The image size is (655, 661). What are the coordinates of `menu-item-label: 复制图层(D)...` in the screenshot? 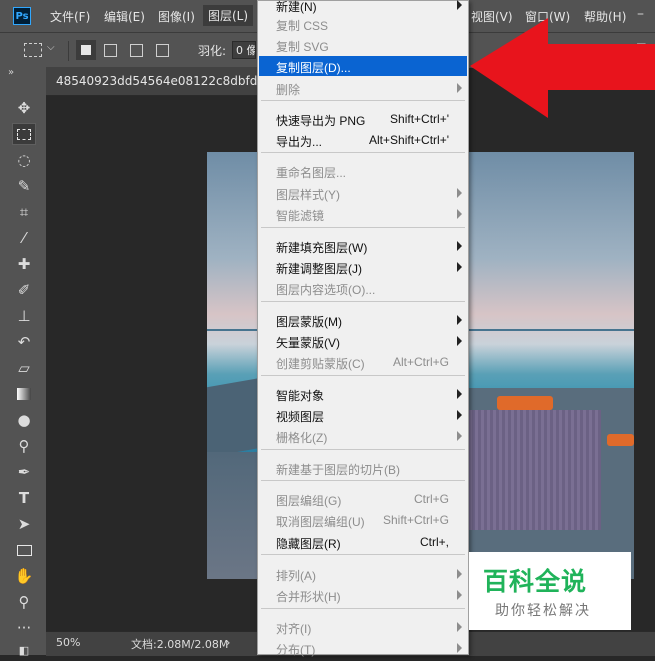 It's located at (313, 68).